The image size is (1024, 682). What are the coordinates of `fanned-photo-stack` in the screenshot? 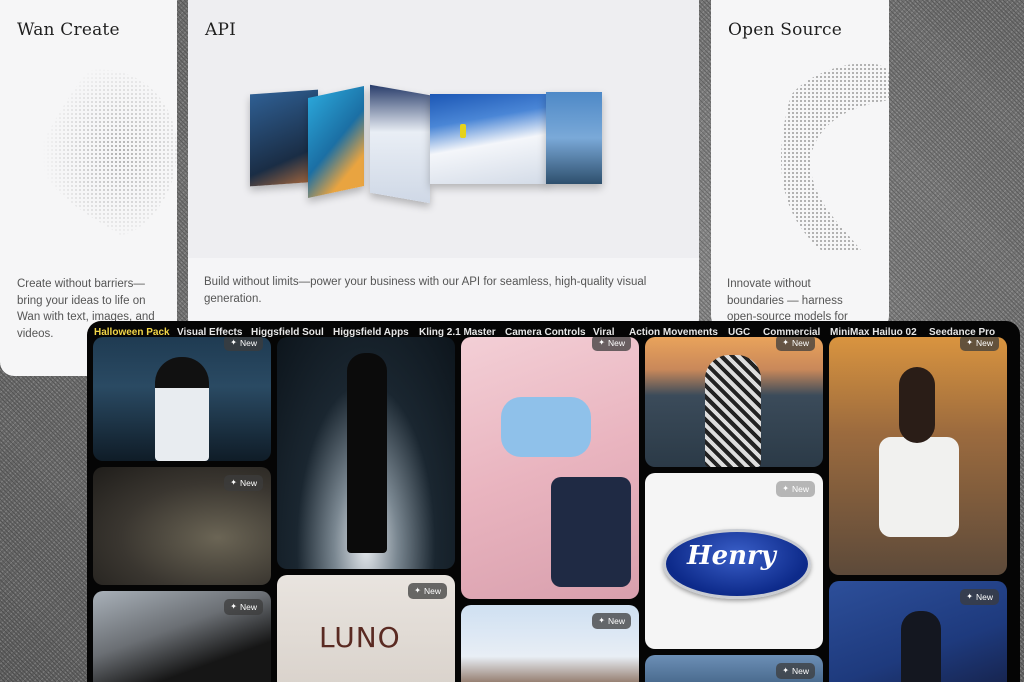 It's located at (428, 145).